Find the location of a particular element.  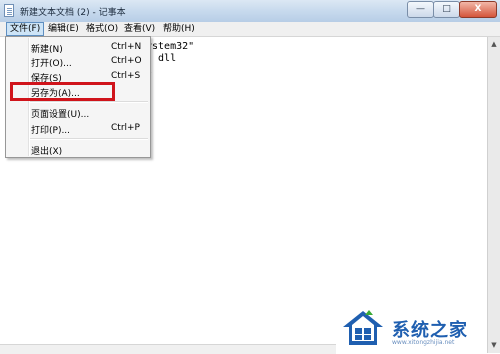

menu-item-shortcut: Ctrl+P is located at coordinates (125, 128).